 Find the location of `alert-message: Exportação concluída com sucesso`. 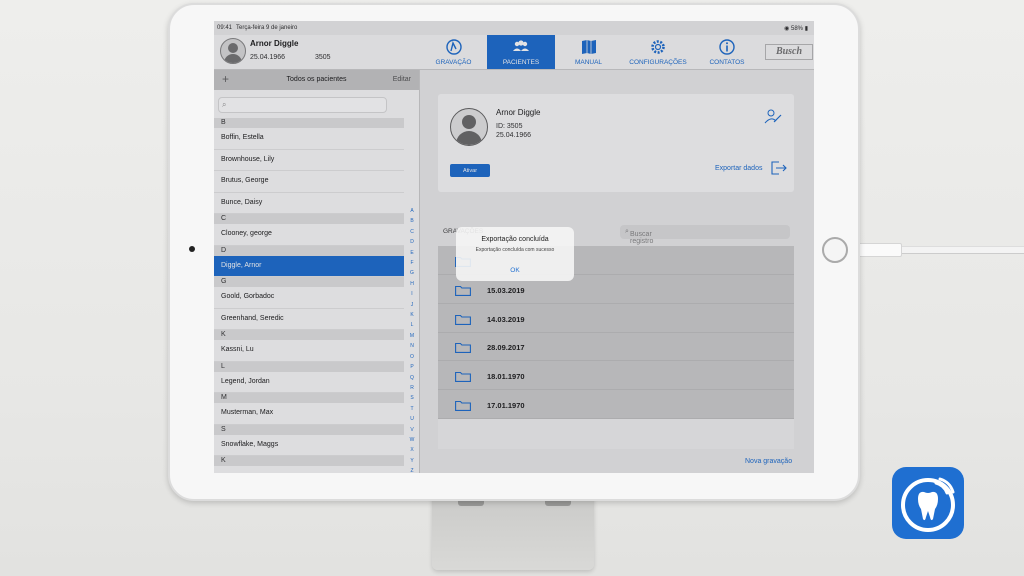

alert-message: Exportação concluída com sucesso is located at coordinates (515, 250).